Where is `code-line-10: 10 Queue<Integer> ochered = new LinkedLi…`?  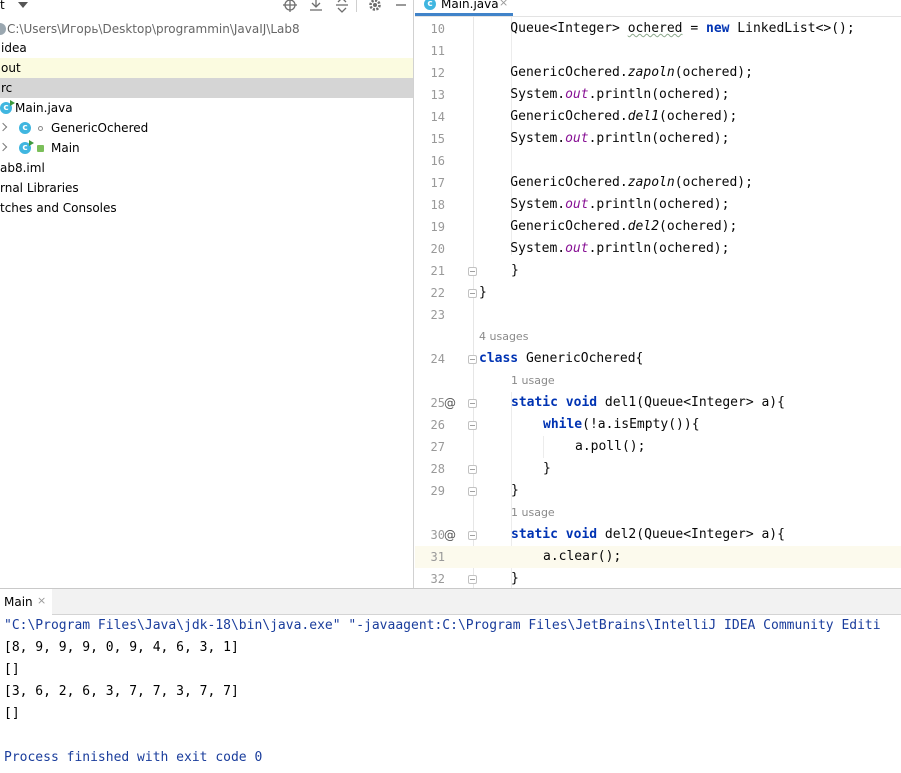 code-line-10: 10 Queue<Integer> ochered = new LinkedLi… is located at coordinates (658, 29).